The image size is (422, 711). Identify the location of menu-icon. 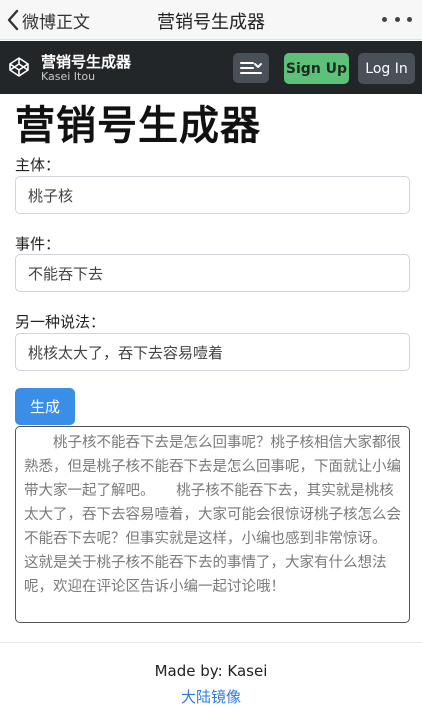
(251, 68).